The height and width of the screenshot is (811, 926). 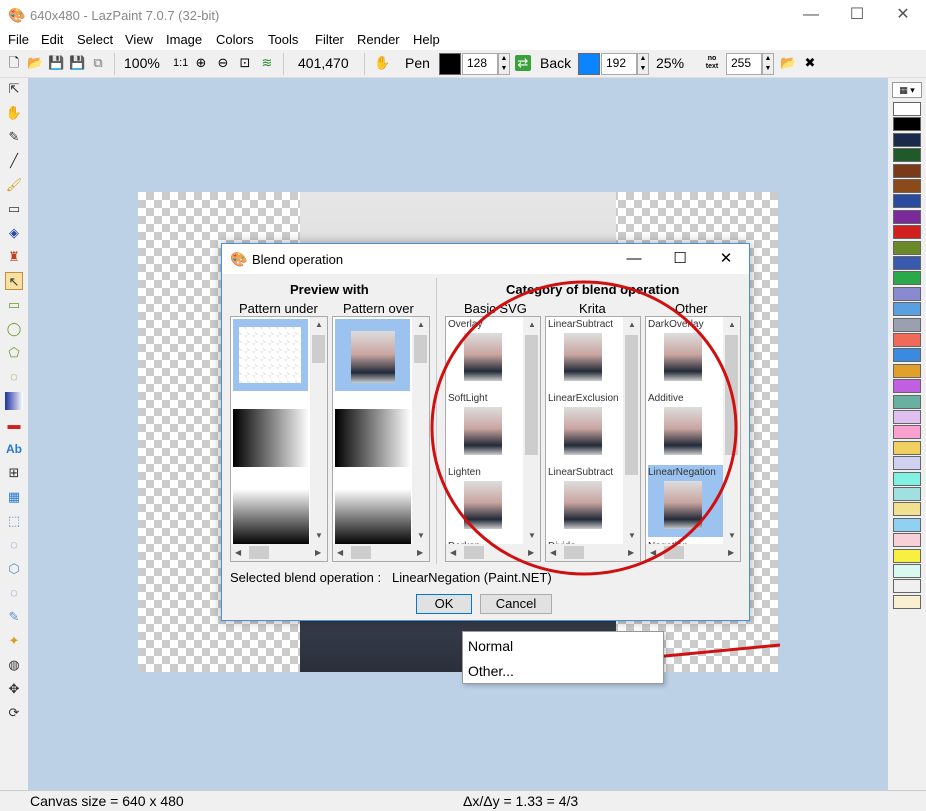 What do you see at coordinates (490, 646) in the screenshot?
I see `menu-item-normal: Normal` at bounding box center [490, 646].